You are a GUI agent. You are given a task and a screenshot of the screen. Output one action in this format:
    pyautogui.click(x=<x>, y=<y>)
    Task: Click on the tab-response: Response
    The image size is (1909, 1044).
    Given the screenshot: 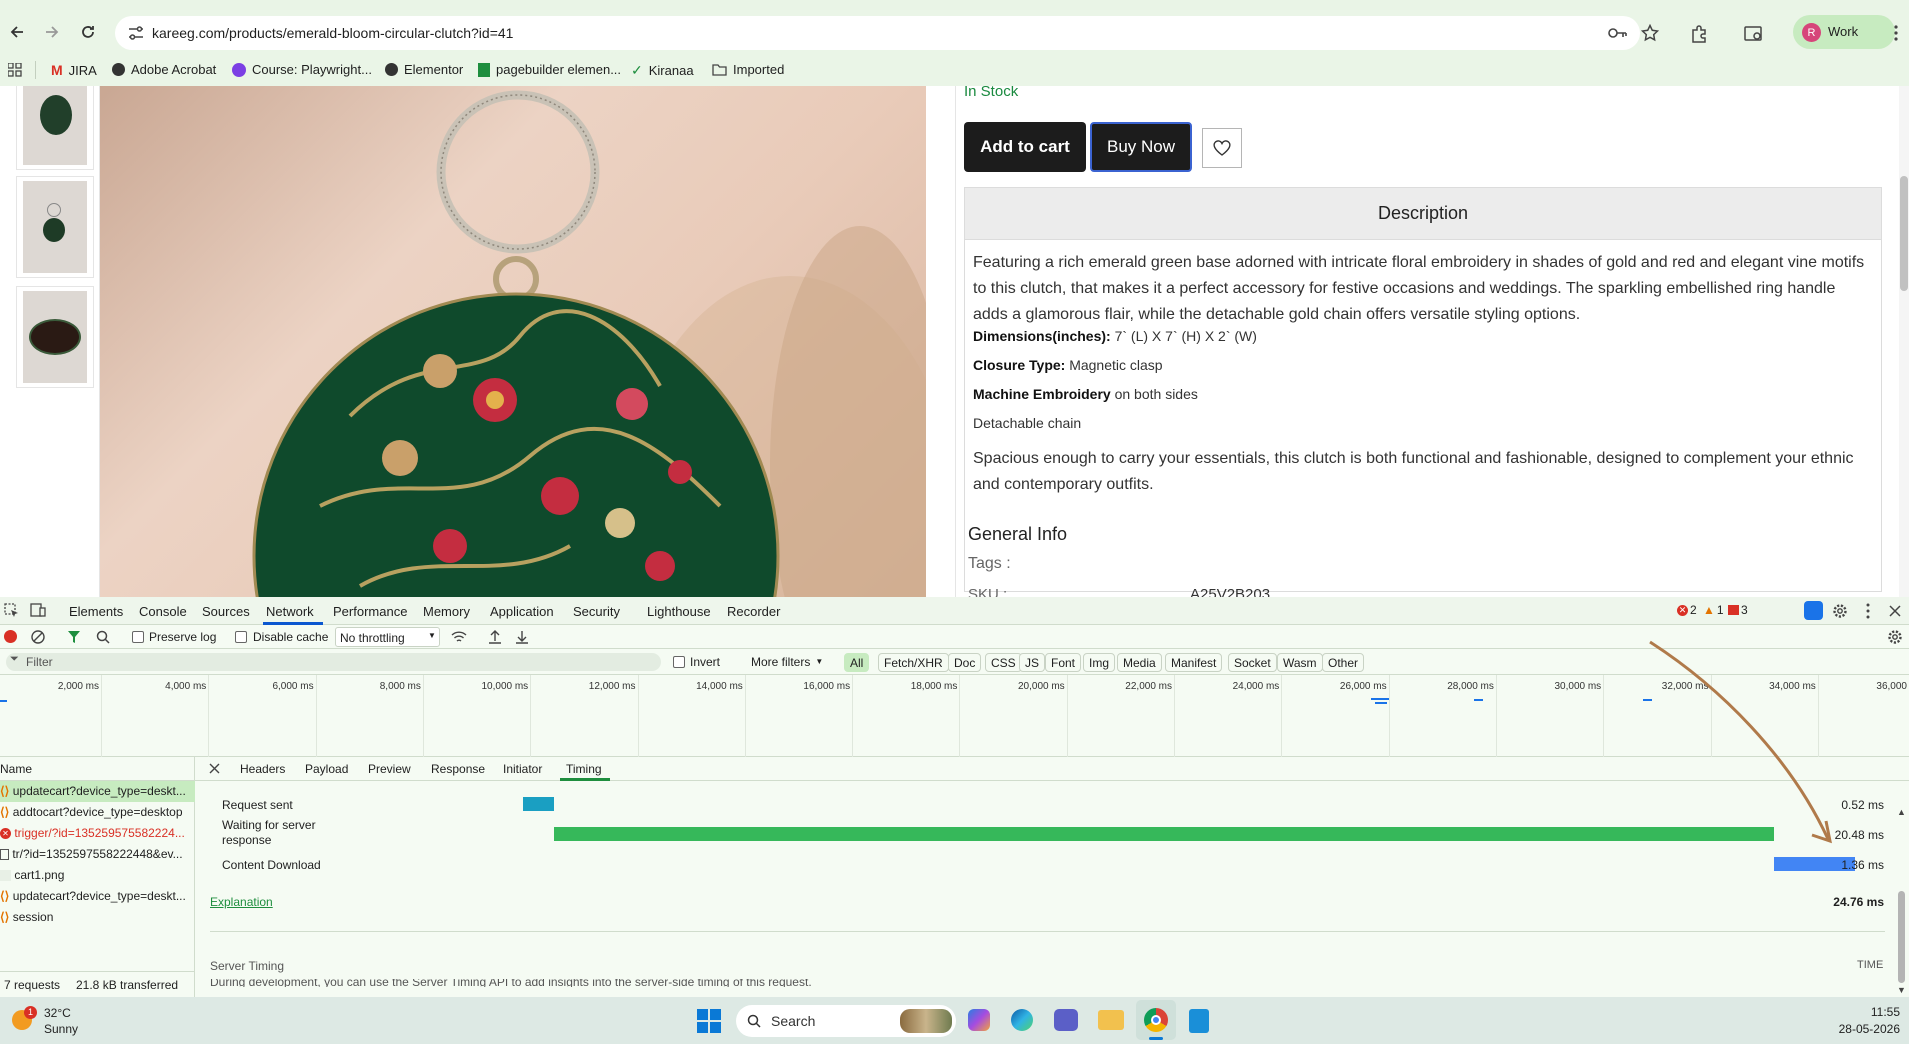 What is the action you would take?
    pyautogui.click(x=458, y=769)
    